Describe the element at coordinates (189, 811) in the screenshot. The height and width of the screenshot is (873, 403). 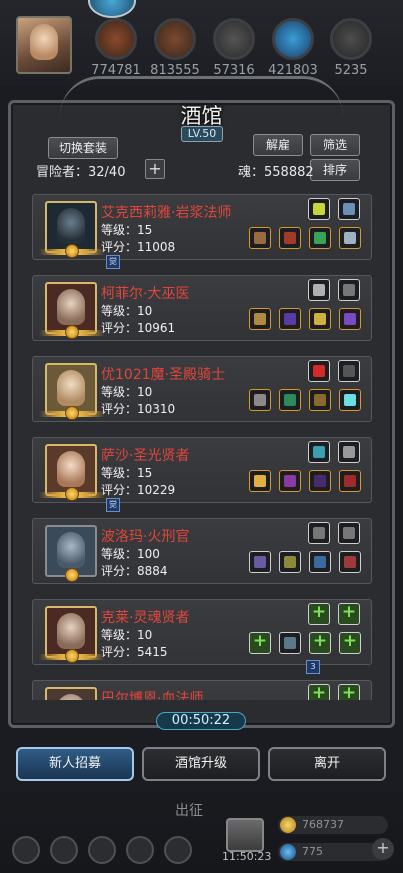
I see `expedition-label: 出征` at that location.